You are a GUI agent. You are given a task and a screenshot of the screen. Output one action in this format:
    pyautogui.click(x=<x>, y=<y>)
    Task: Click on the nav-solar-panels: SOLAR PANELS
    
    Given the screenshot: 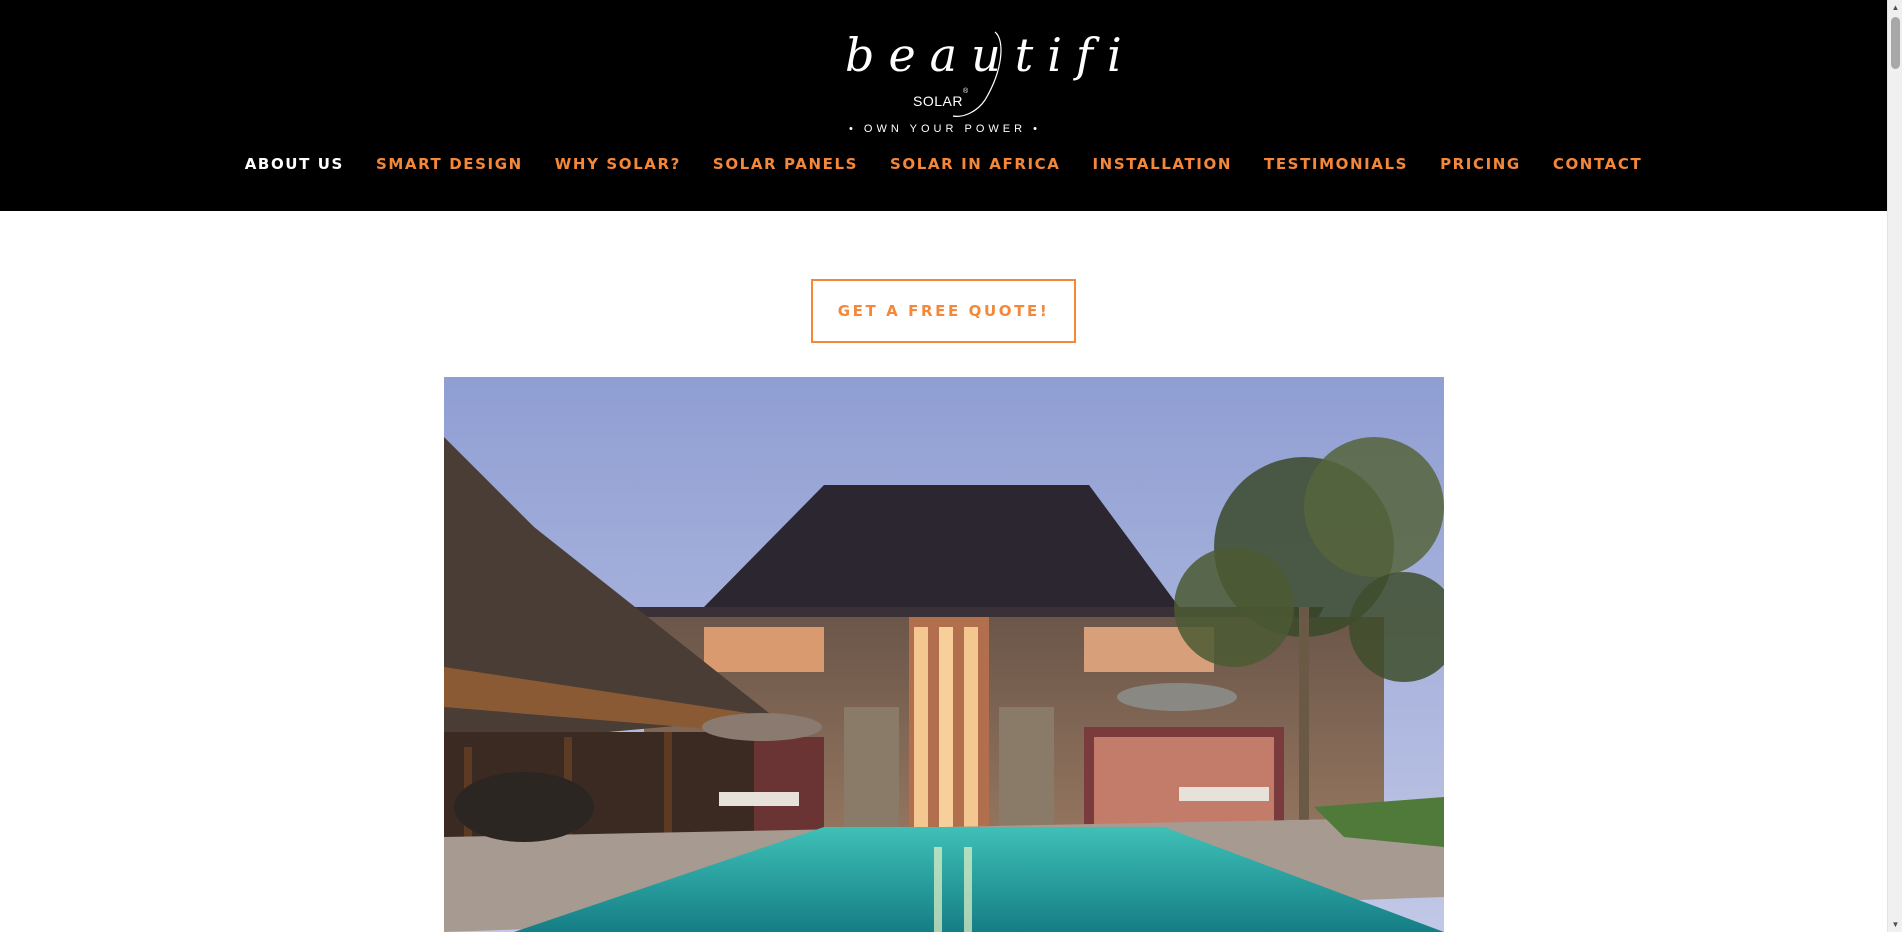 What is the action you would take?
    pyautogui.click(x=785, y=164)
    